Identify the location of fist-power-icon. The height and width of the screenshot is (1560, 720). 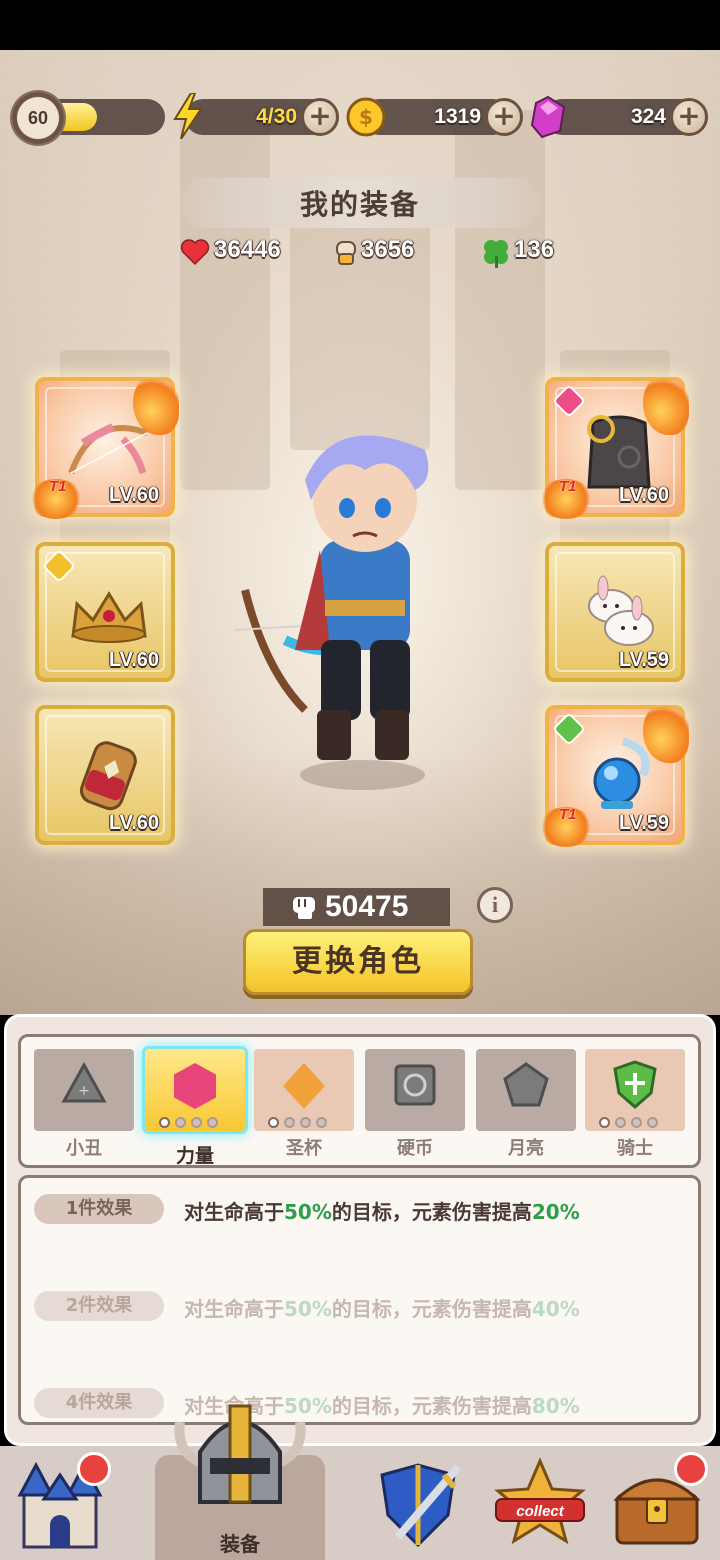
(304, 908).